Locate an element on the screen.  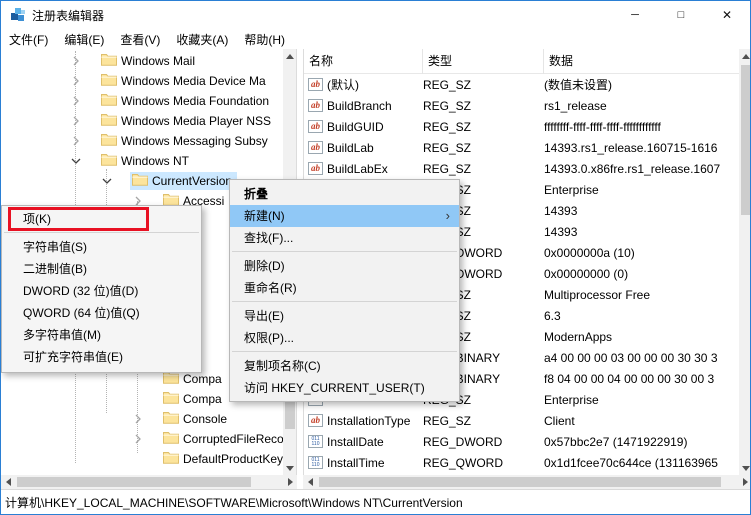
tree-item-3: Windows Media Player NSS is located at coordinates (142, 121).